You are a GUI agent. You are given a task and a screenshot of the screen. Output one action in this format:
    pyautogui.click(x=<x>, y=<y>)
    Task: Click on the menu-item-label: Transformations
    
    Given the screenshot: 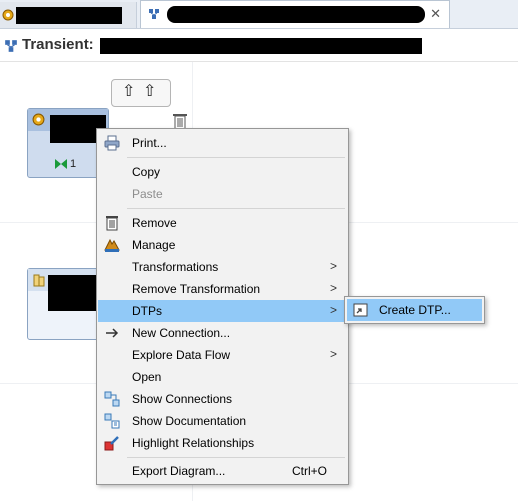 What is the action you would take?
    pyautogui.click(x=175, y=267)
    